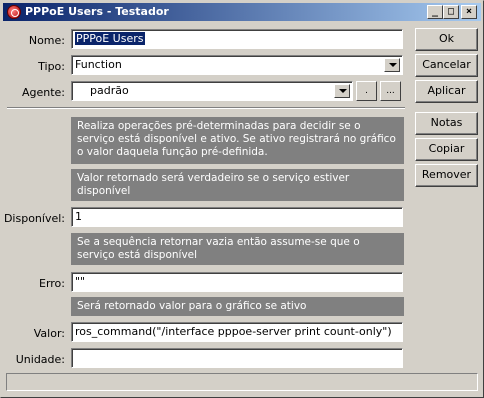 This screenshot has width=484, height=398. What do you see at coordinates (46, 40) in the screenshot?
I see `nome-label: Nome:` at bounding box center [46, 40].